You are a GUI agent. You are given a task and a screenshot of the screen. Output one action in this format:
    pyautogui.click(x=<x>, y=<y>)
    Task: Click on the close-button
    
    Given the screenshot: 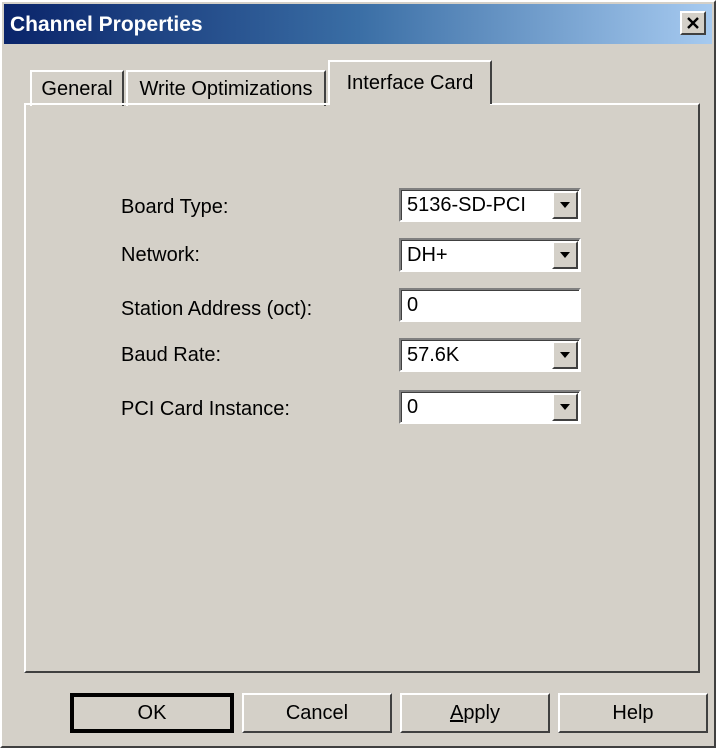 What is the action you would take?
    pyautogui.click(x=693, y=23)
    